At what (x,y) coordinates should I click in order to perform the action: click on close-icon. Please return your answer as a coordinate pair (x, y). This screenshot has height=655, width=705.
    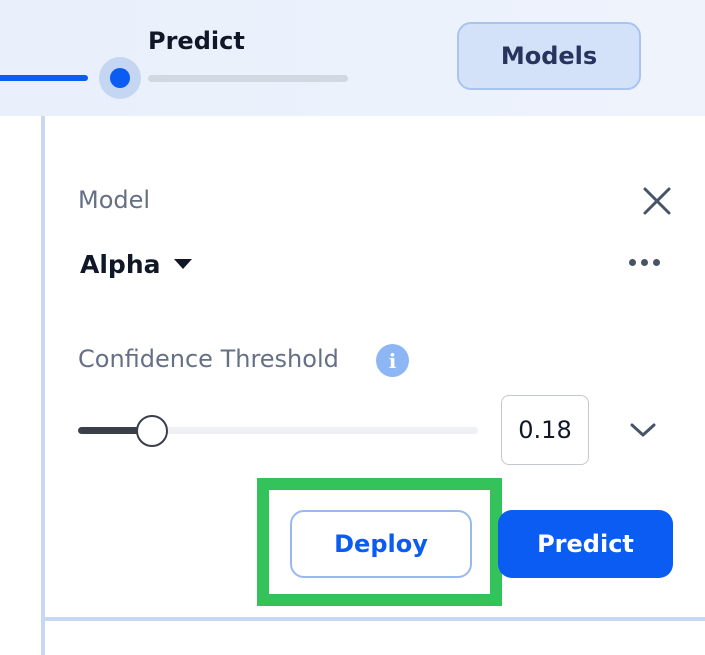
    Looking at the image, I should click on (657, 201).